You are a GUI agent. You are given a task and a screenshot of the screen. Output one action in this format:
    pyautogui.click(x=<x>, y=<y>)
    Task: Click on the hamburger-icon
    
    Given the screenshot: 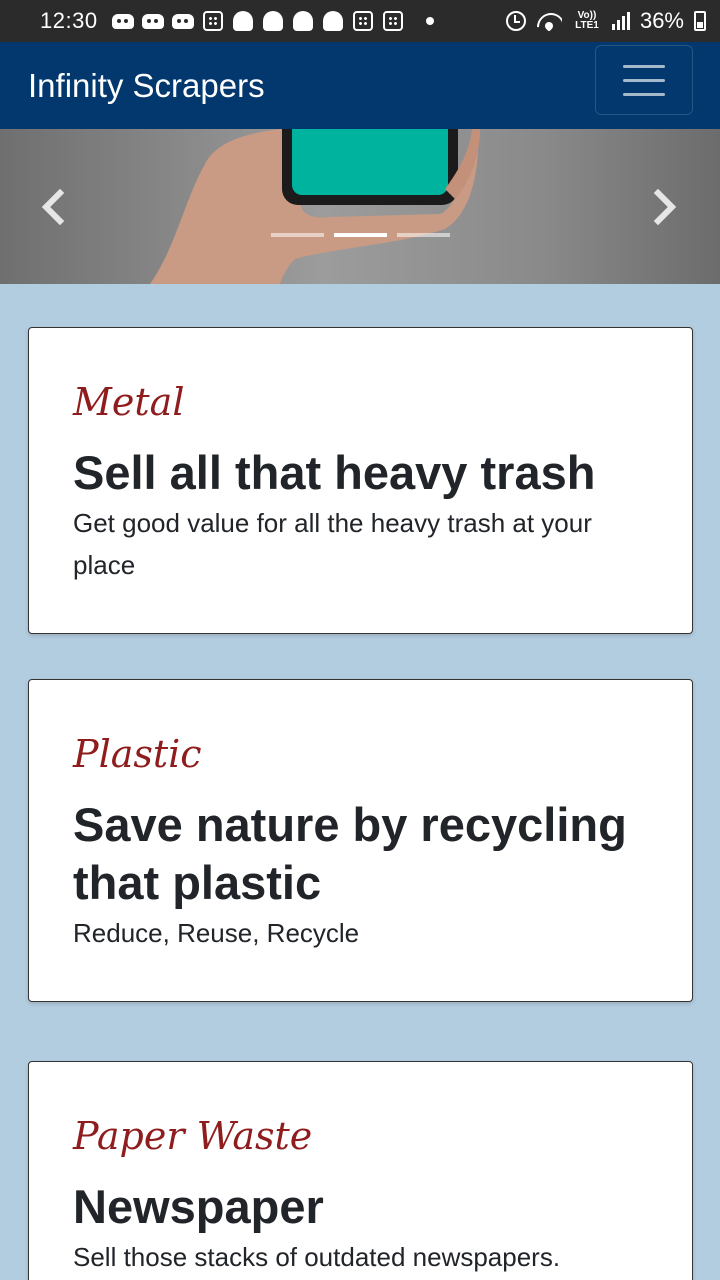 What is the action you would take?
    pyautogui.click(x=644, y=66)
    